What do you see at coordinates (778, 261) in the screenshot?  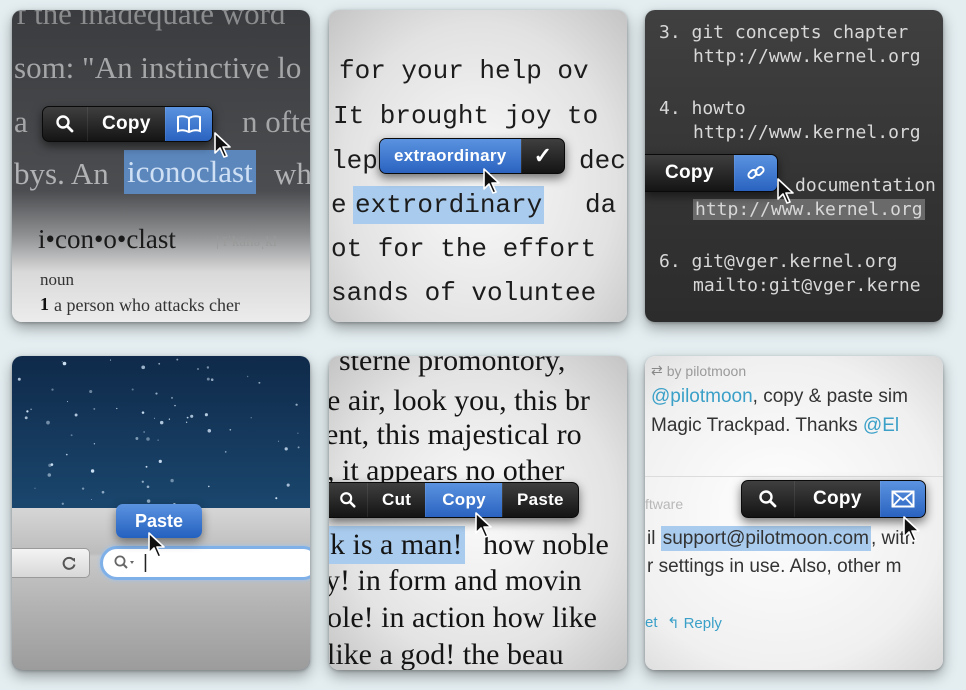 I see `text-line: 6. git@vger.kernel.org` at bounding box center [778, 261].